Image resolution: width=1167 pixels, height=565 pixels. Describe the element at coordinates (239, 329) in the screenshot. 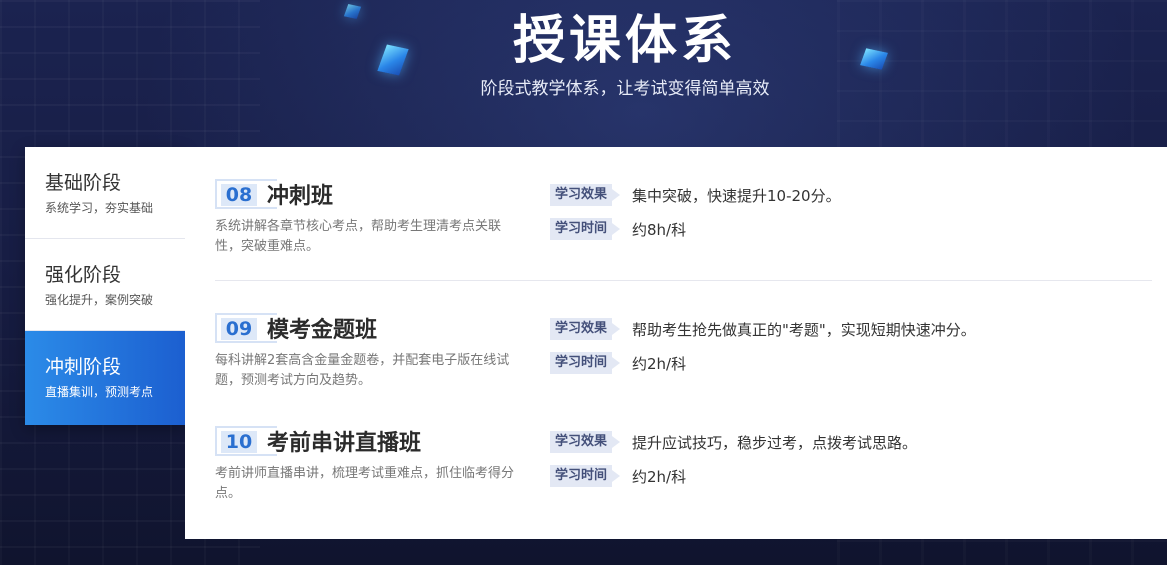

I see `course-number: 09` at that location.